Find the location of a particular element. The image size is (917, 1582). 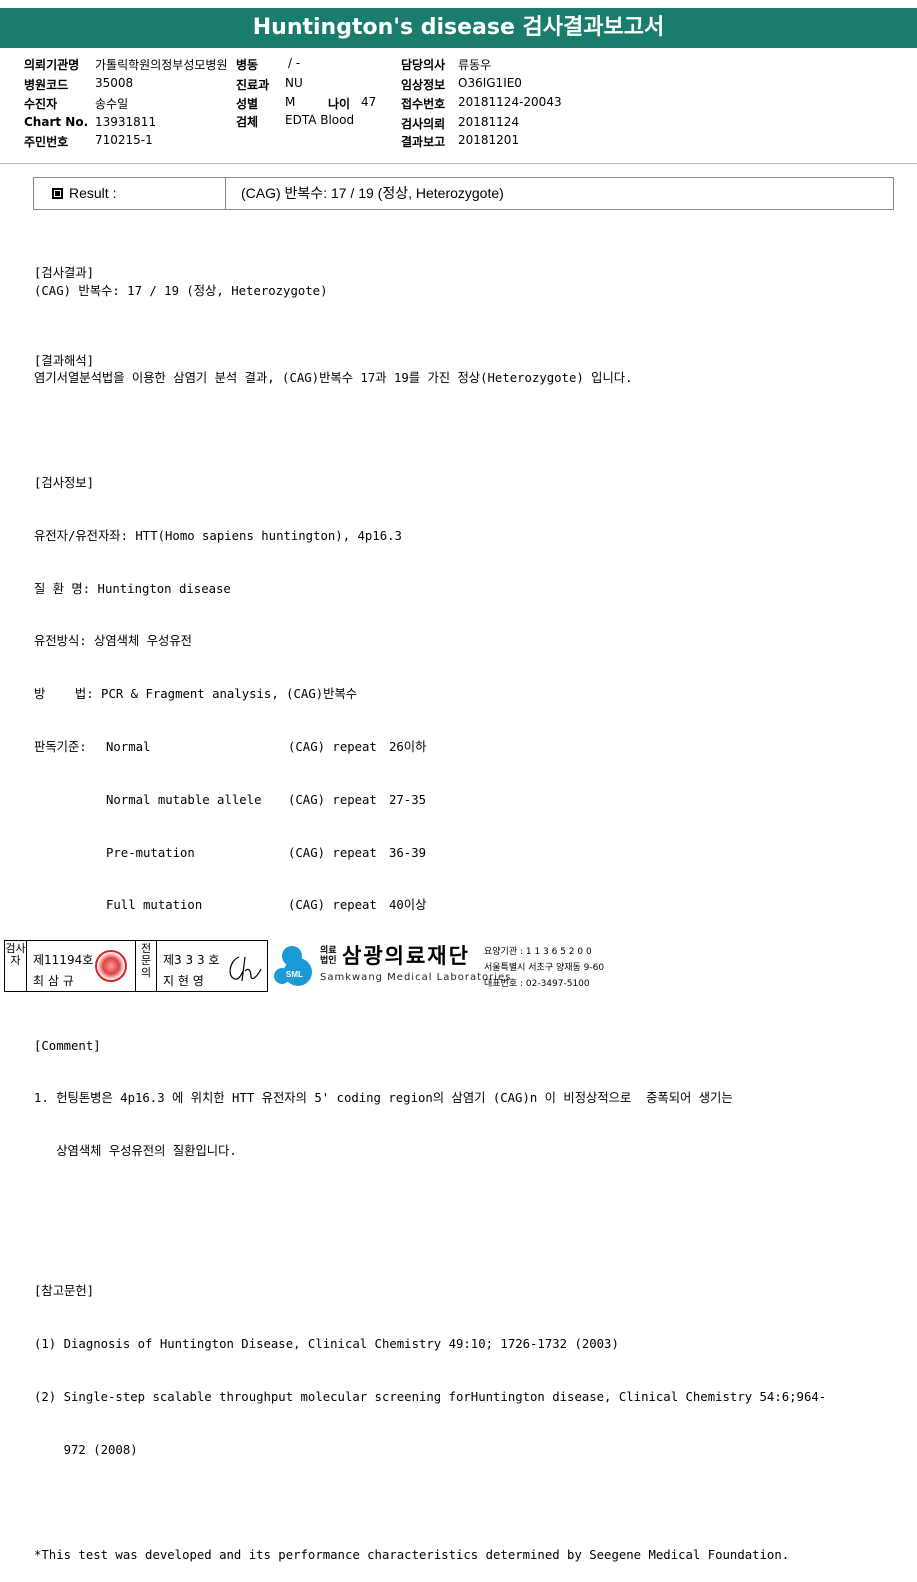

field-value: 35008 is located at coordinates (114, 83).